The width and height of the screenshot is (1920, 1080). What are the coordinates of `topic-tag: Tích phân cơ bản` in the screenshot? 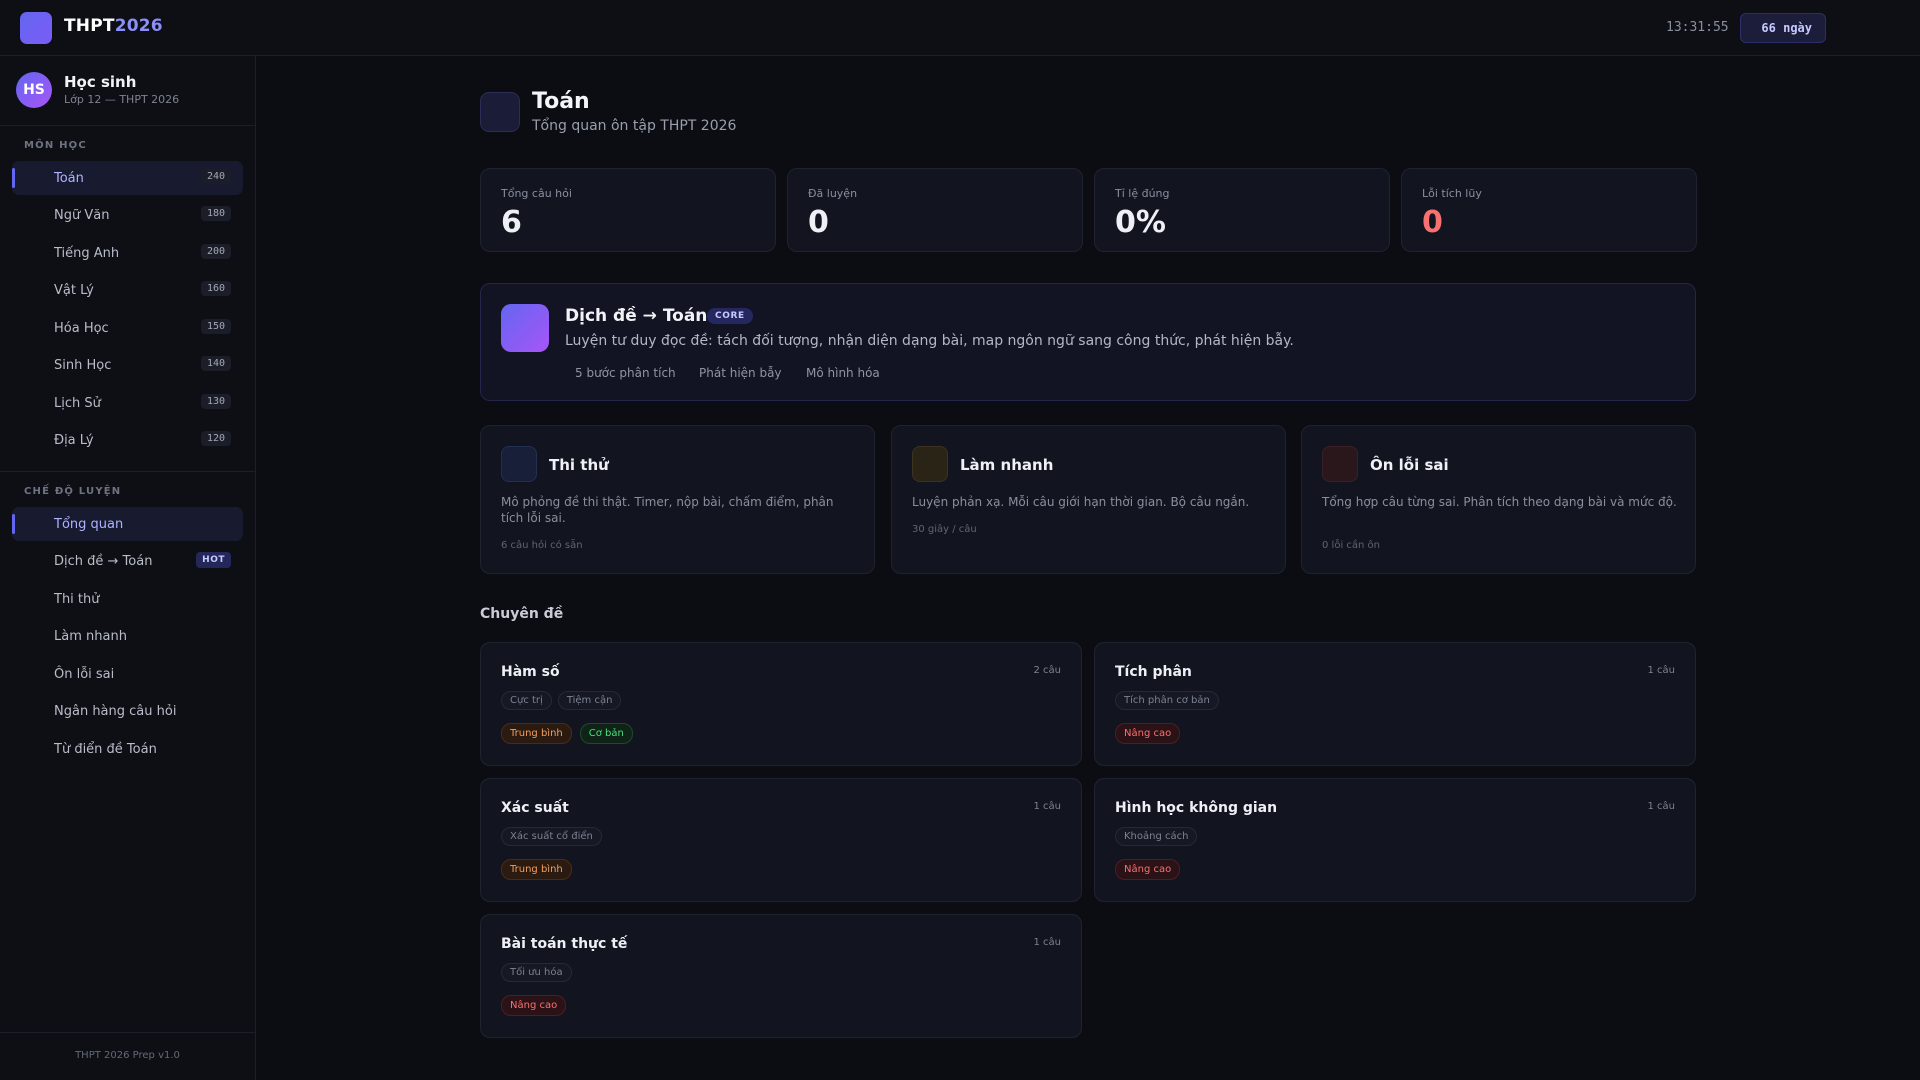 It's located at (1167, 700).